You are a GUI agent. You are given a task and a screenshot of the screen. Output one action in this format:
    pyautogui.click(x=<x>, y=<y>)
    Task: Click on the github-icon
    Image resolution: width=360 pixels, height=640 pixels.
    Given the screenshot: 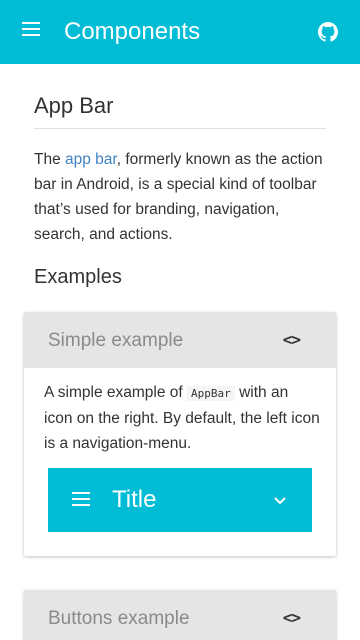 What is the action you would take?
    pyautogui.click(x=328, y=32)
    